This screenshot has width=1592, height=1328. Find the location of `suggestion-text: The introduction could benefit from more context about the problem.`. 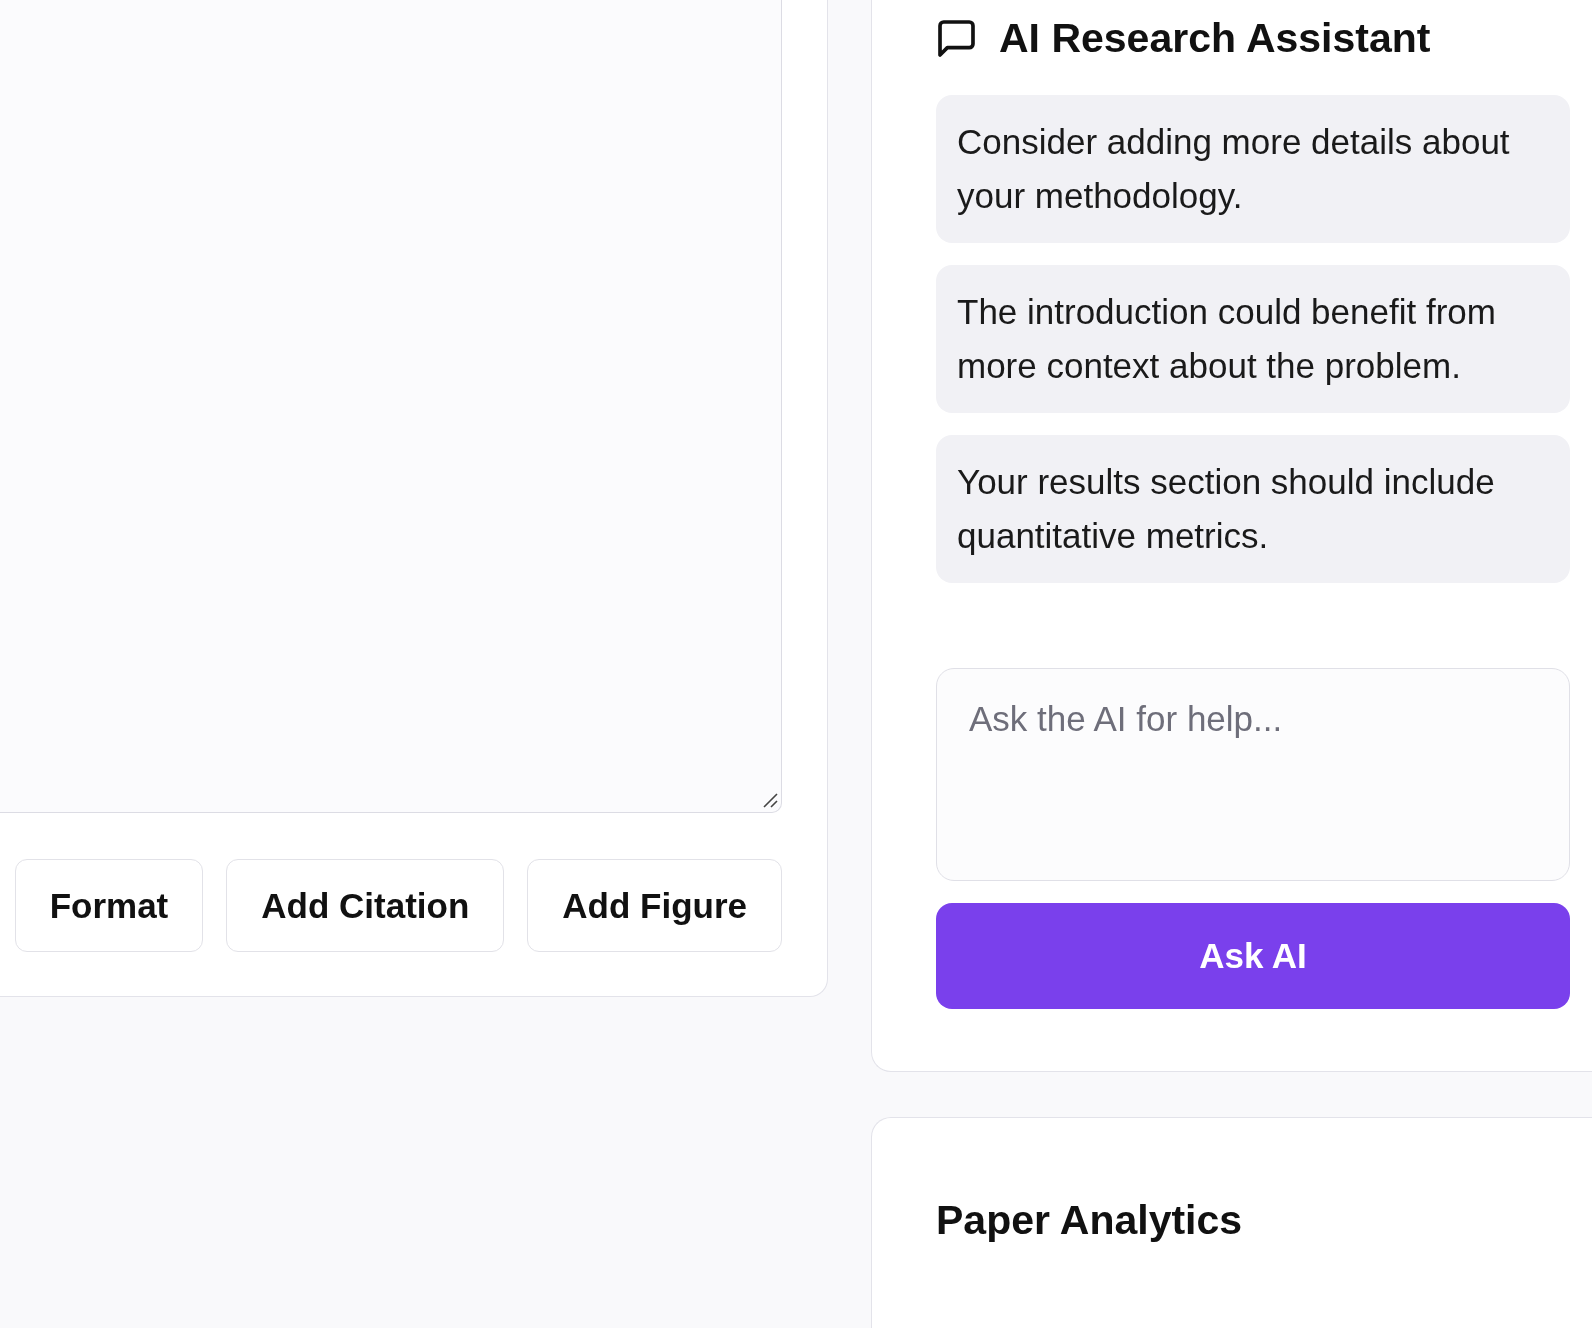

suggestion-text: The introduction could benefit from more context about the problem. is located at coordinates (1227, 339).